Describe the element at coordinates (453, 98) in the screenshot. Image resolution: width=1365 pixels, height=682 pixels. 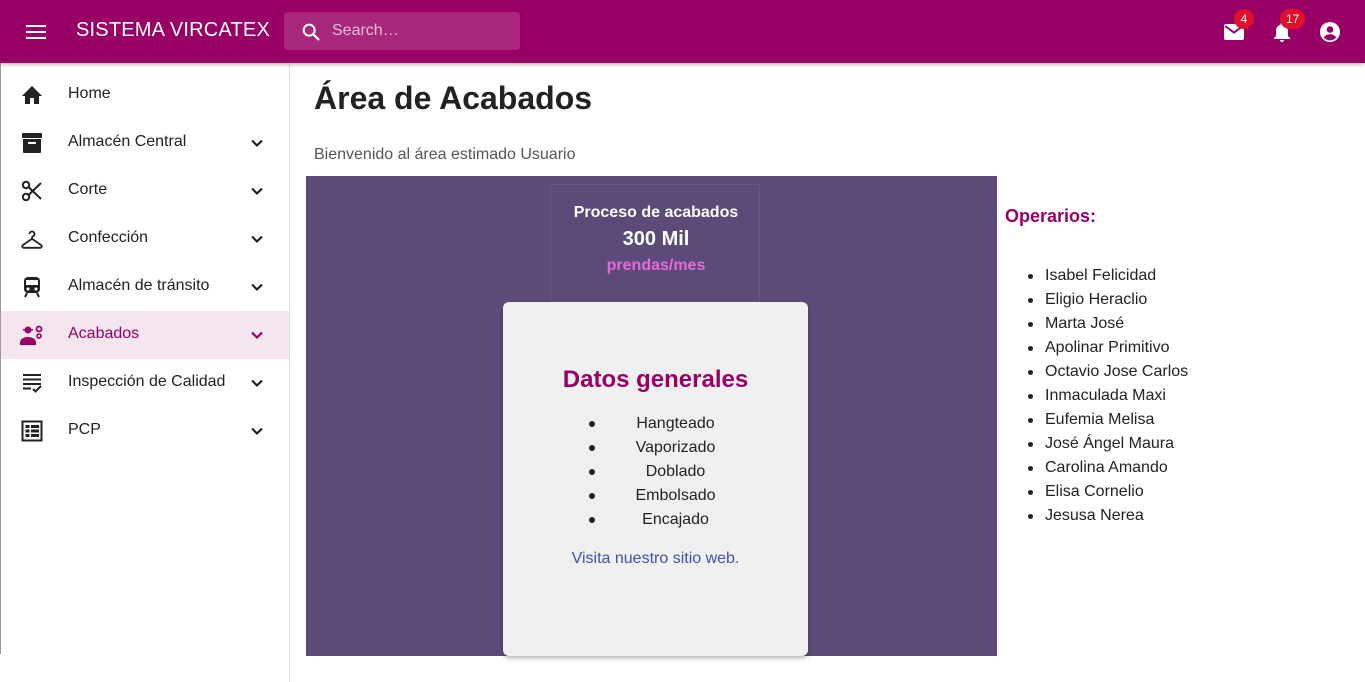
I see `page-title: Área de Acabados` at that location.